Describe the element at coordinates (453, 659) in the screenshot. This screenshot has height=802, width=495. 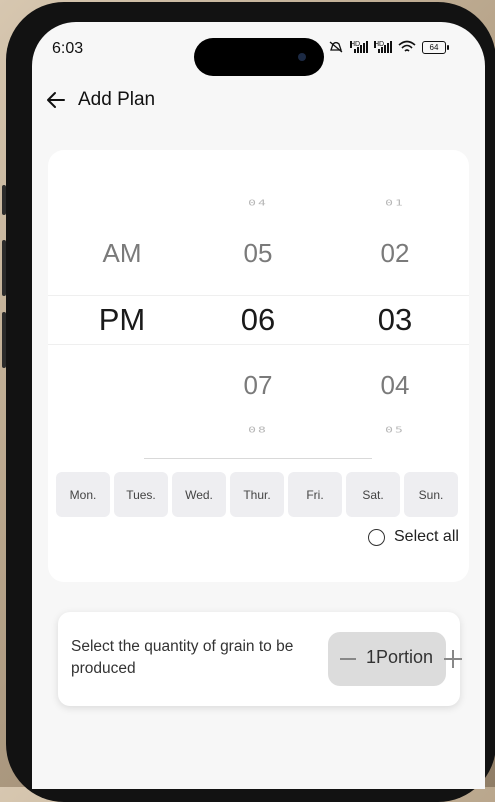
I see `plus-icon` at that location.